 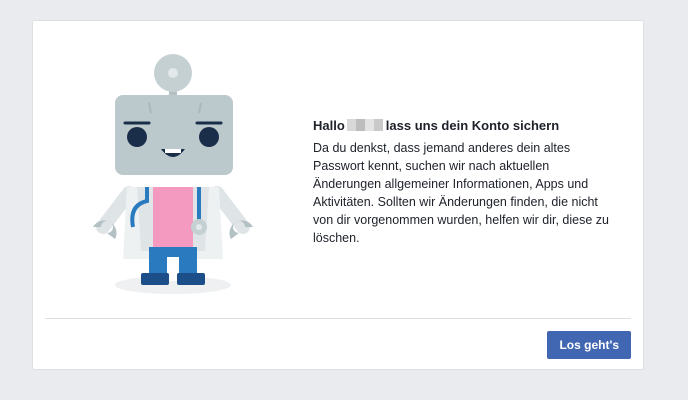 What do you see at coordinates (364, 125) in the screenshot?
I see `blurred-username` at bounding box center [364, 125].